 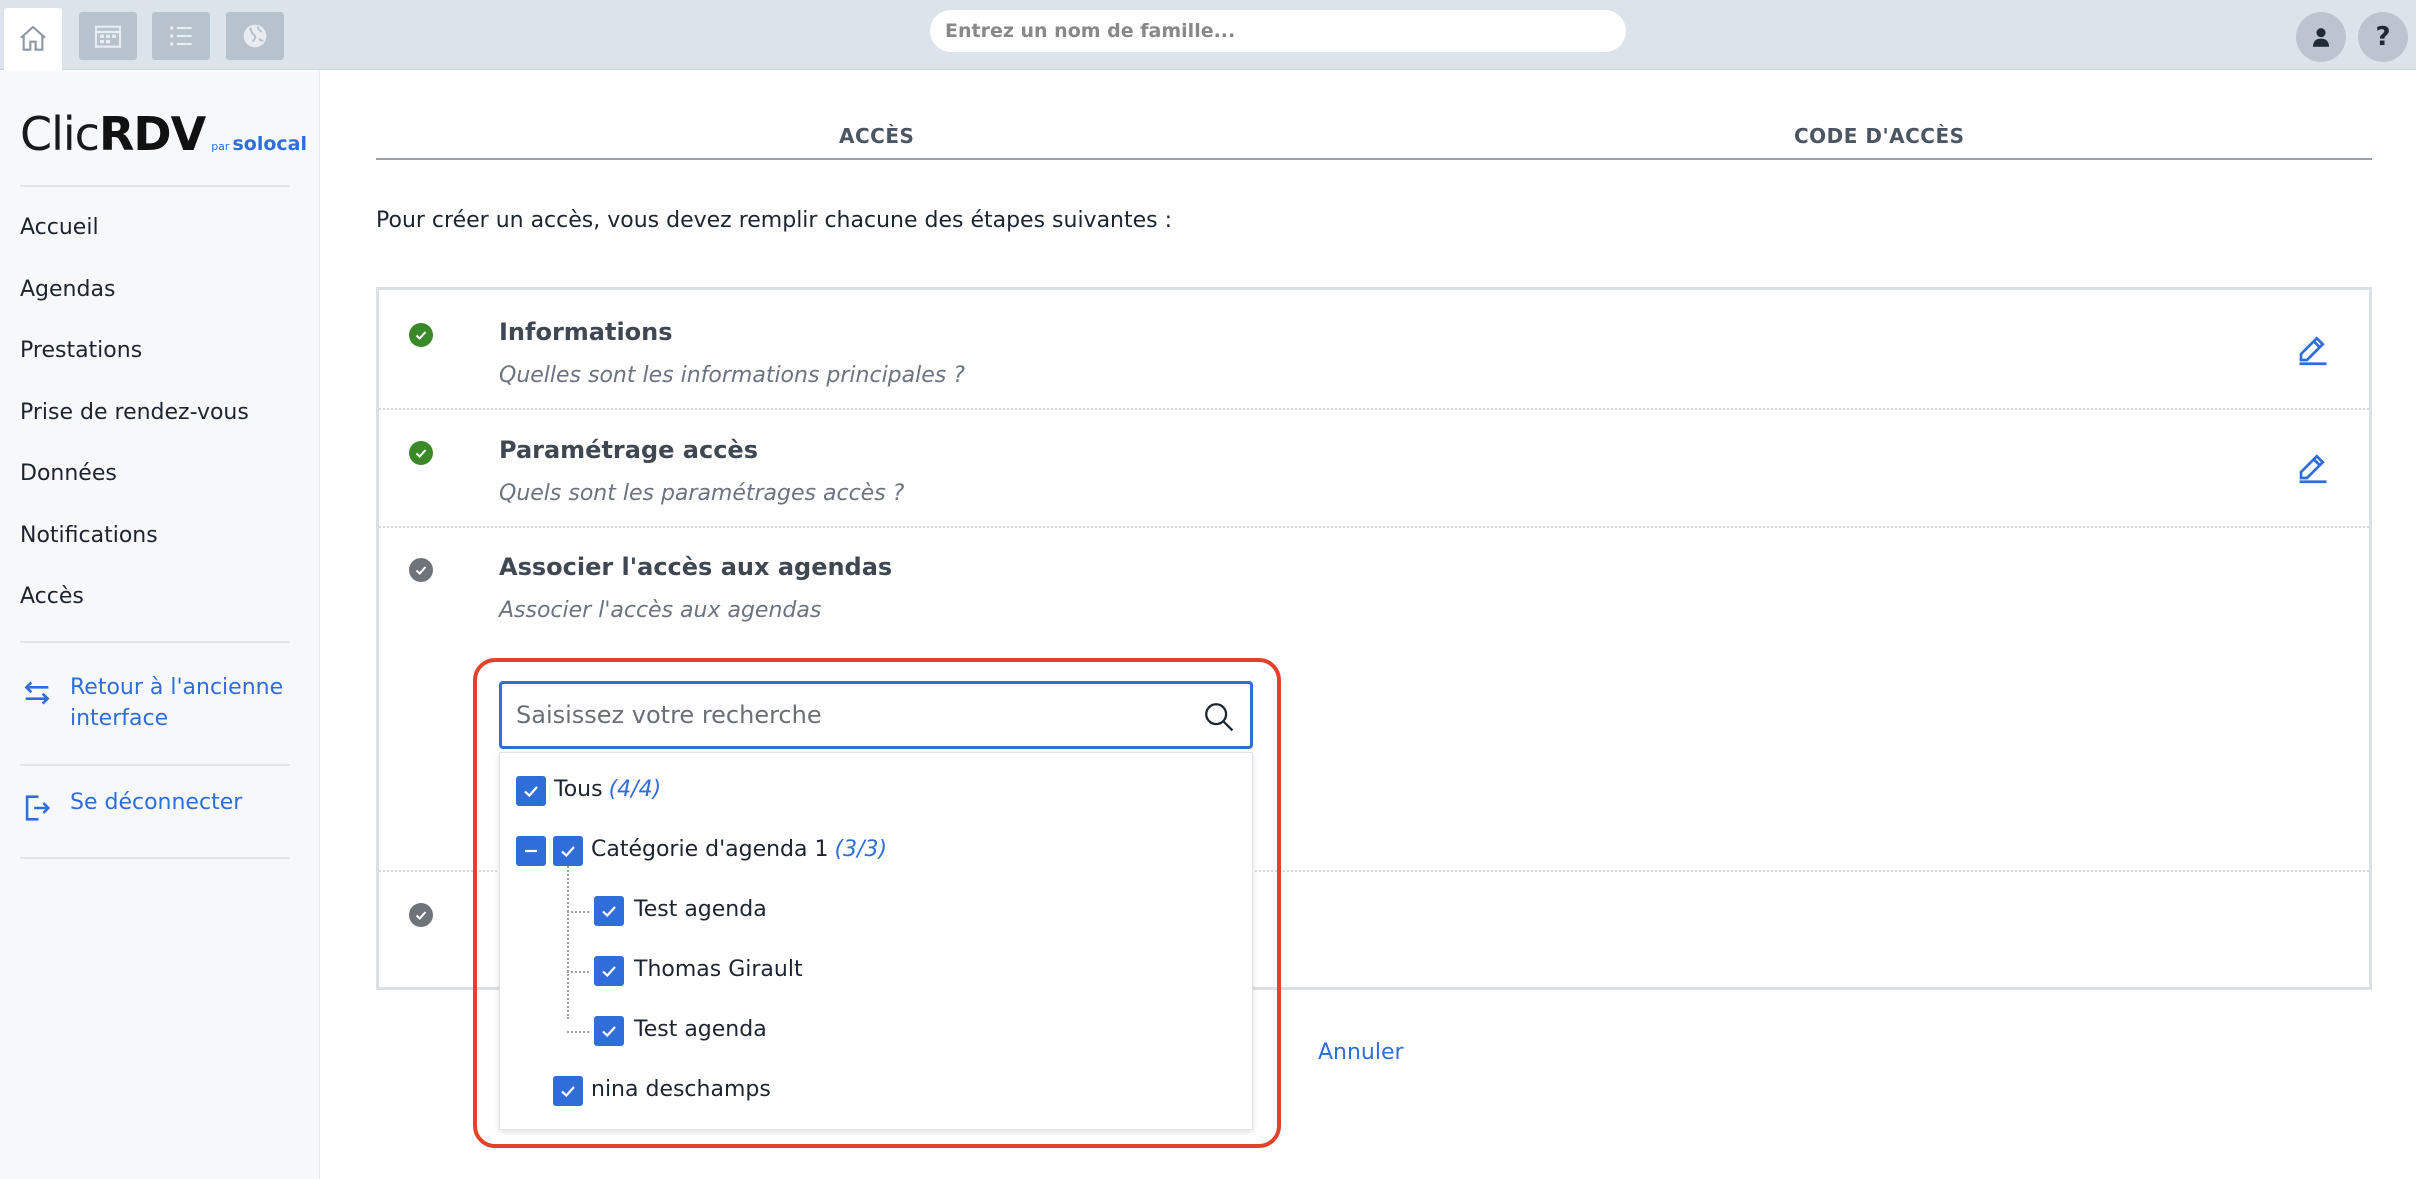 What do you see at coordinates (586, 332) in the screenshot?
I see `step-title: Informations` at bounding box center [586, 332].